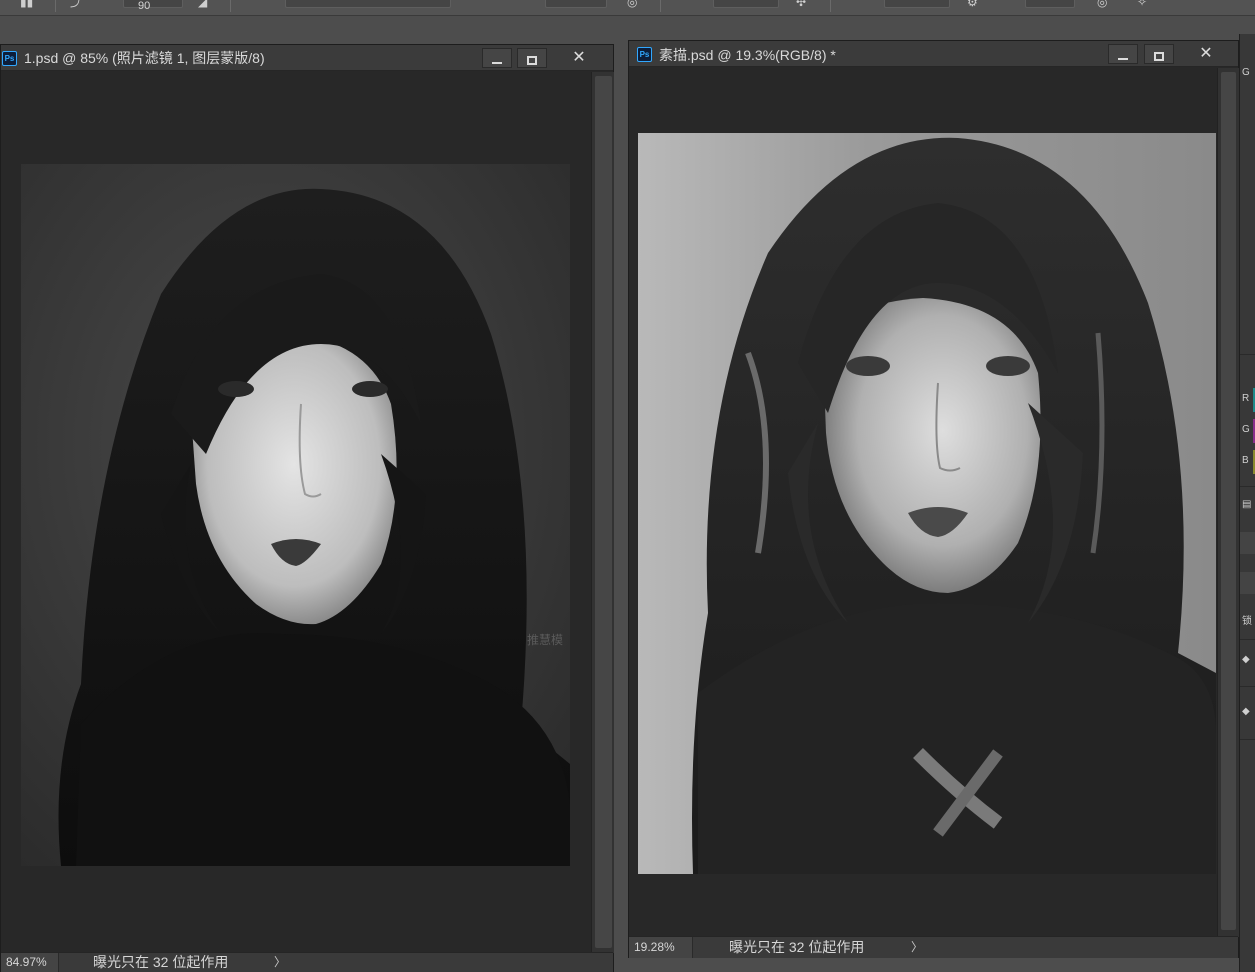 The height and width of the screenshot is (972, 1255). What do you see at coordinates (933, 947) in the screenshot?
I see `status-bar: 19.28% 曝光只在 32 位起作用 〉` at bounding box center [933, 947].